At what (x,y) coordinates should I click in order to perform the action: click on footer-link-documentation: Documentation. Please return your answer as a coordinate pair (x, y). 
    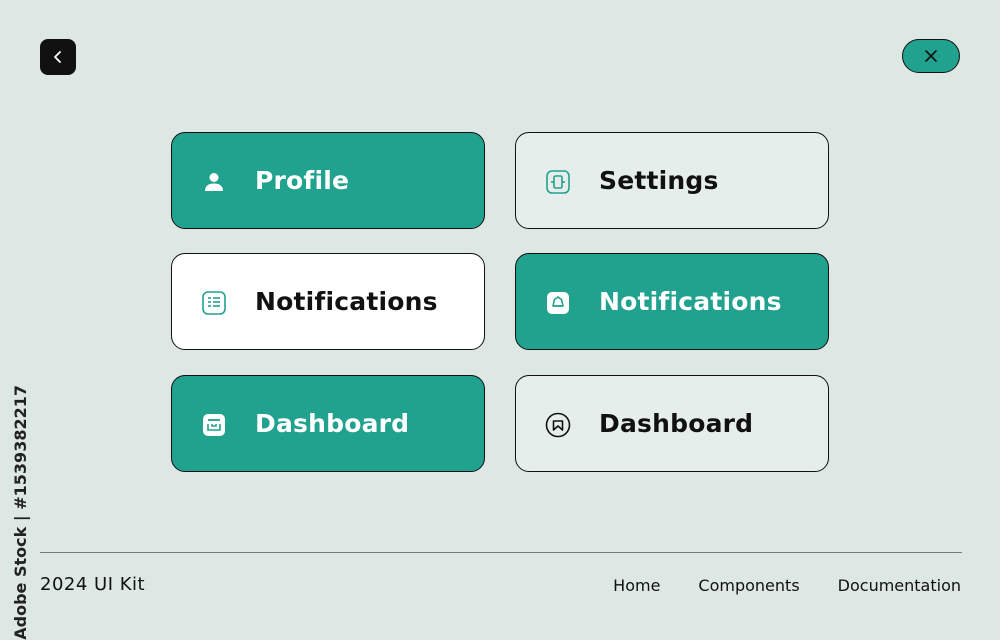
    Looking at the image, I should click on (899, 585).